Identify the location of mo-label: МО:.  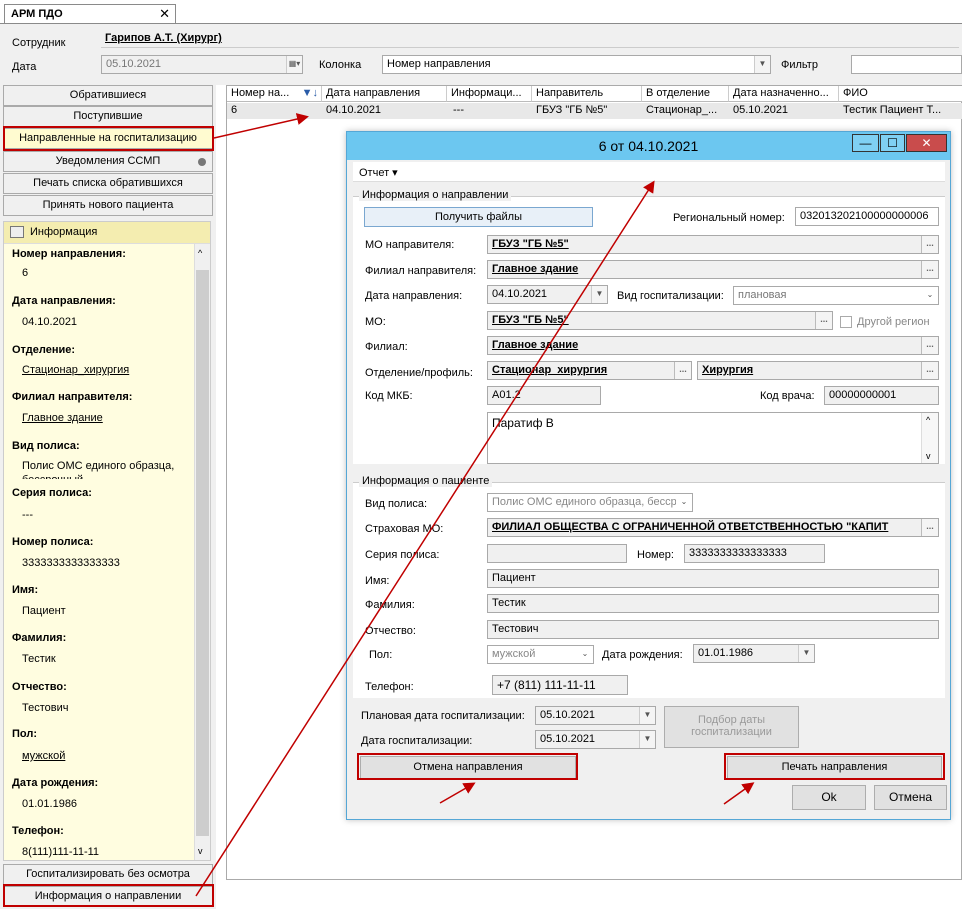
(375, 322).